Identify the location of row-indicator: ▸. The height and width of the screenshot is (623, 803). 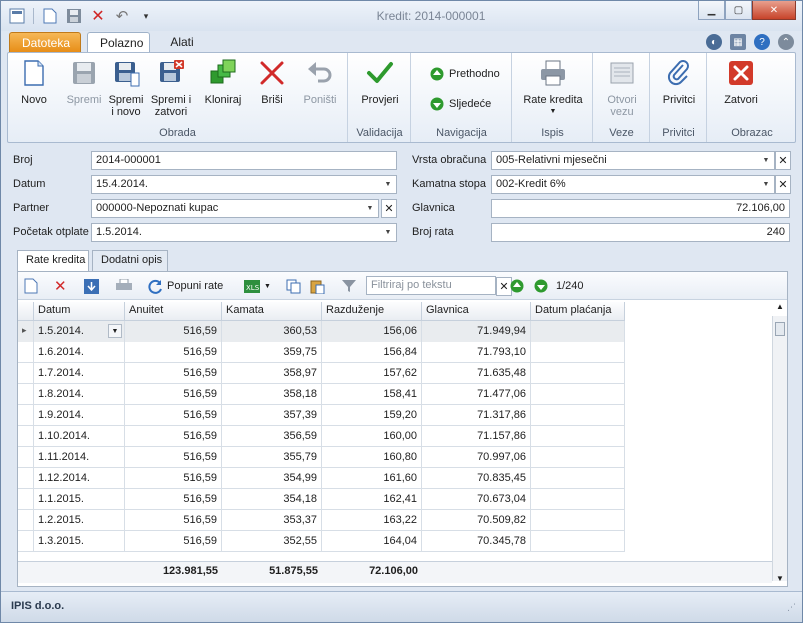
(26, 331).